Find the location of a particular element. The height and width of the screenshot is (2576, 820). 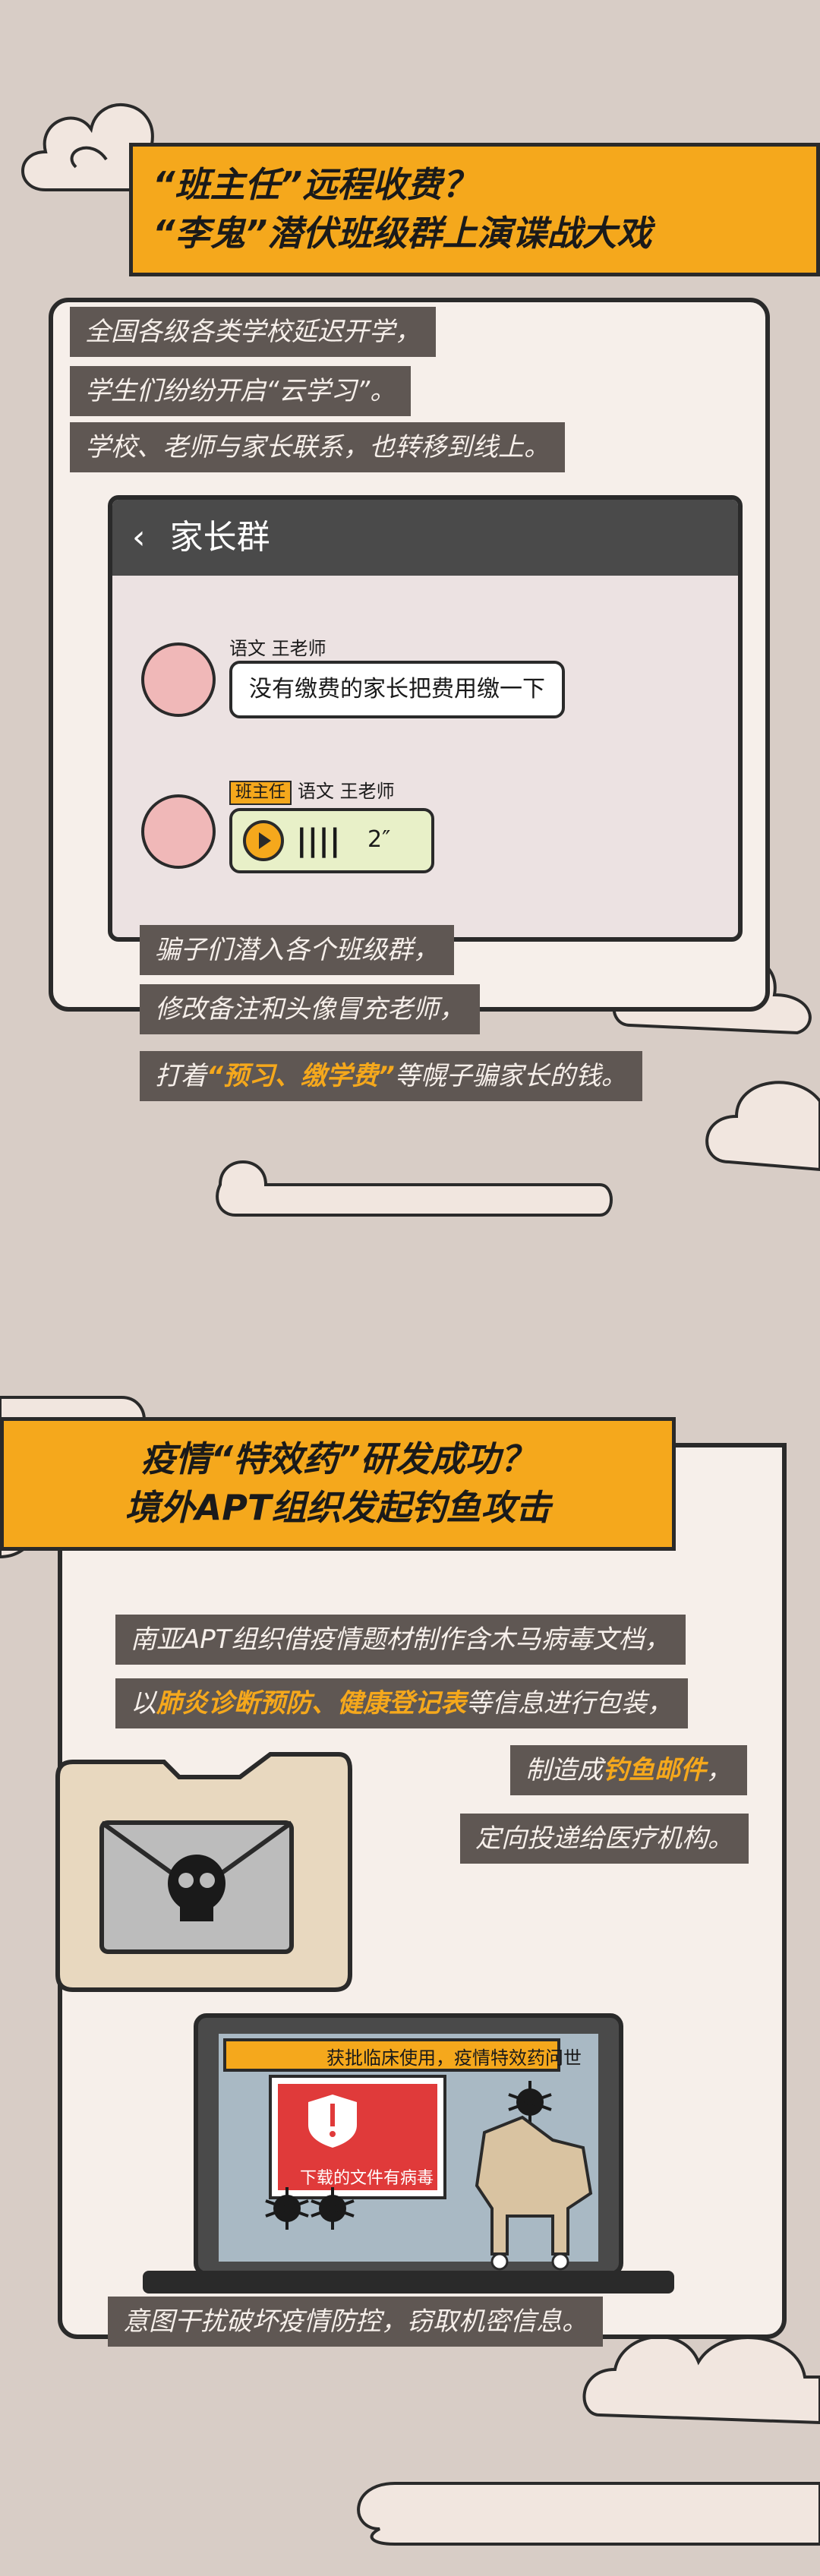

email-subject-text: 获批临床使用，疫情特效药问世 is located at coordinates (454, 2058).